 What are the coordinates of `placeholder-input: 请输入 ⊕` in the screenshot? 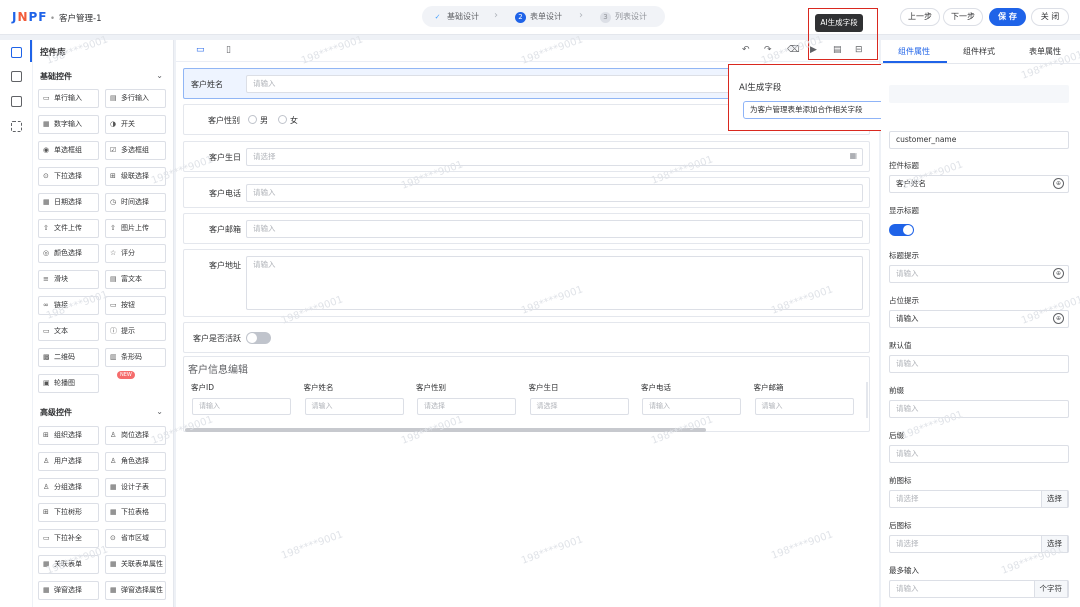 It's located at (979, 319).